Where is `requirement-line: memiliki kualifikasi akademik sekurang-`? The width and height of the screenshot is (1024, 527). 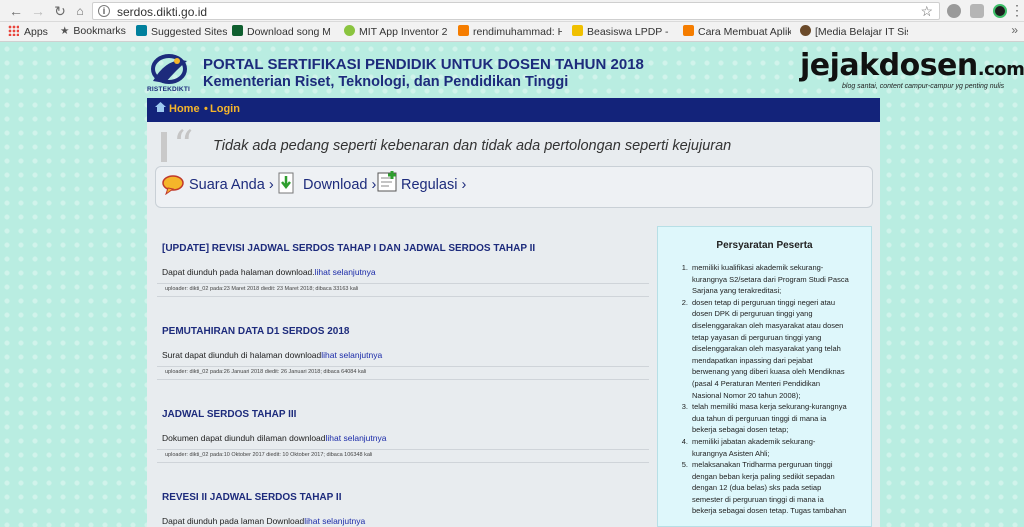 requirement-line: memiliki kualifikasi akademik sekurang- is located at coordinates (758, 267).